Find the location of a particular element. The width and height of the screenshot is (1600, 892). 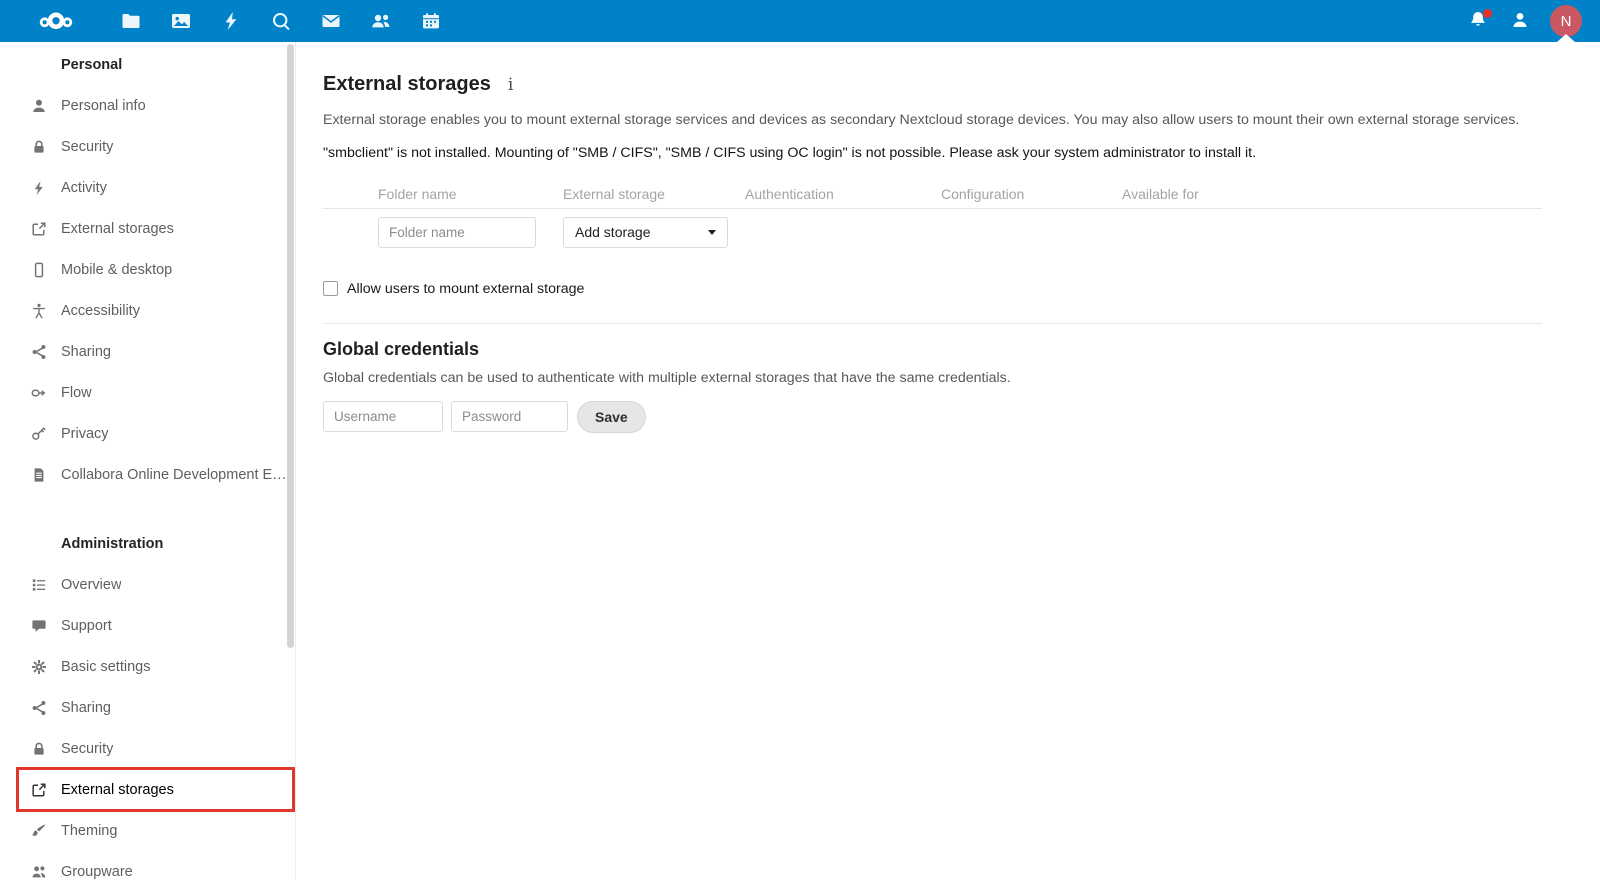

gear-icon is located at coordinates (39, 667).